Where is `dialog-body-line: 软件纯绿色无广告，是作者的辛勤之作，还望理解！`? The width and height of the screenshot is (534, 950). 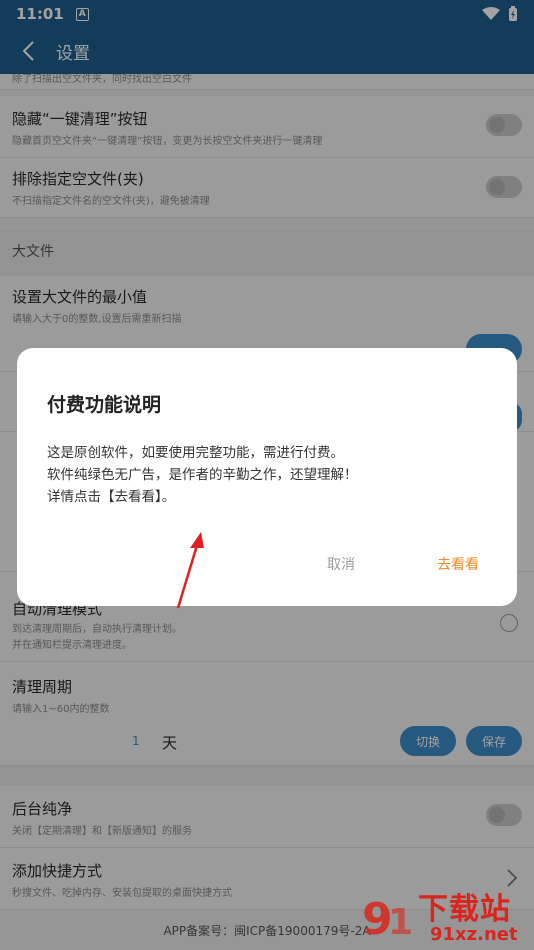
dialog-body-line: 软件纯绿色无广告，是作者的辛勤之作，还望理解！ is located at coordinates (202, 475).